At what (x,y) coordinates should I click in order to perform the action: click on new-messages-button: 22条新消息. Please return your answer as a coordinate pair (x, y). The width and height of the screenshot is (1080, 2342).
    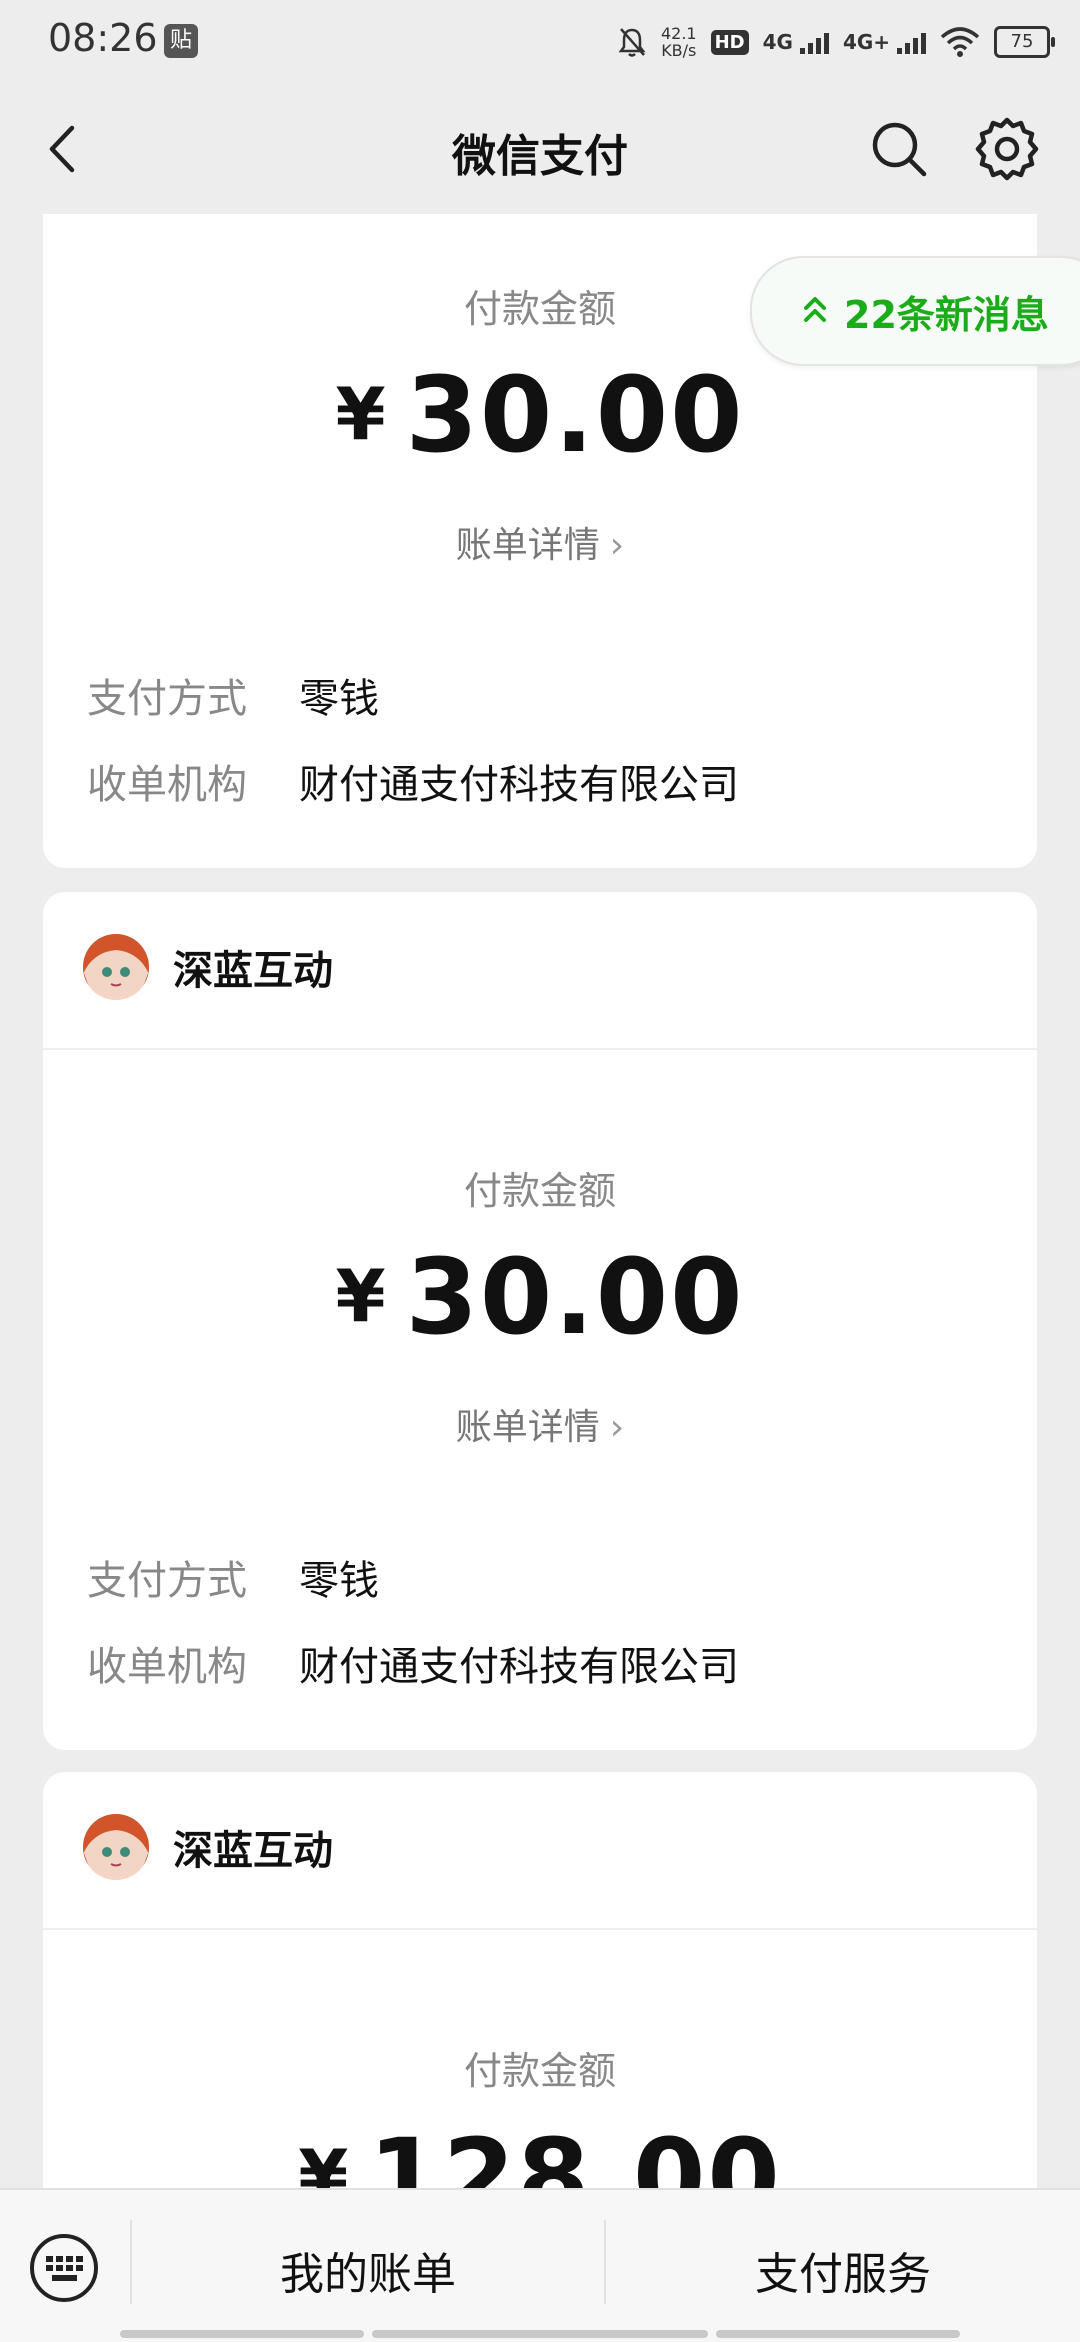
    Looking at the image, I should click on (915, 311).